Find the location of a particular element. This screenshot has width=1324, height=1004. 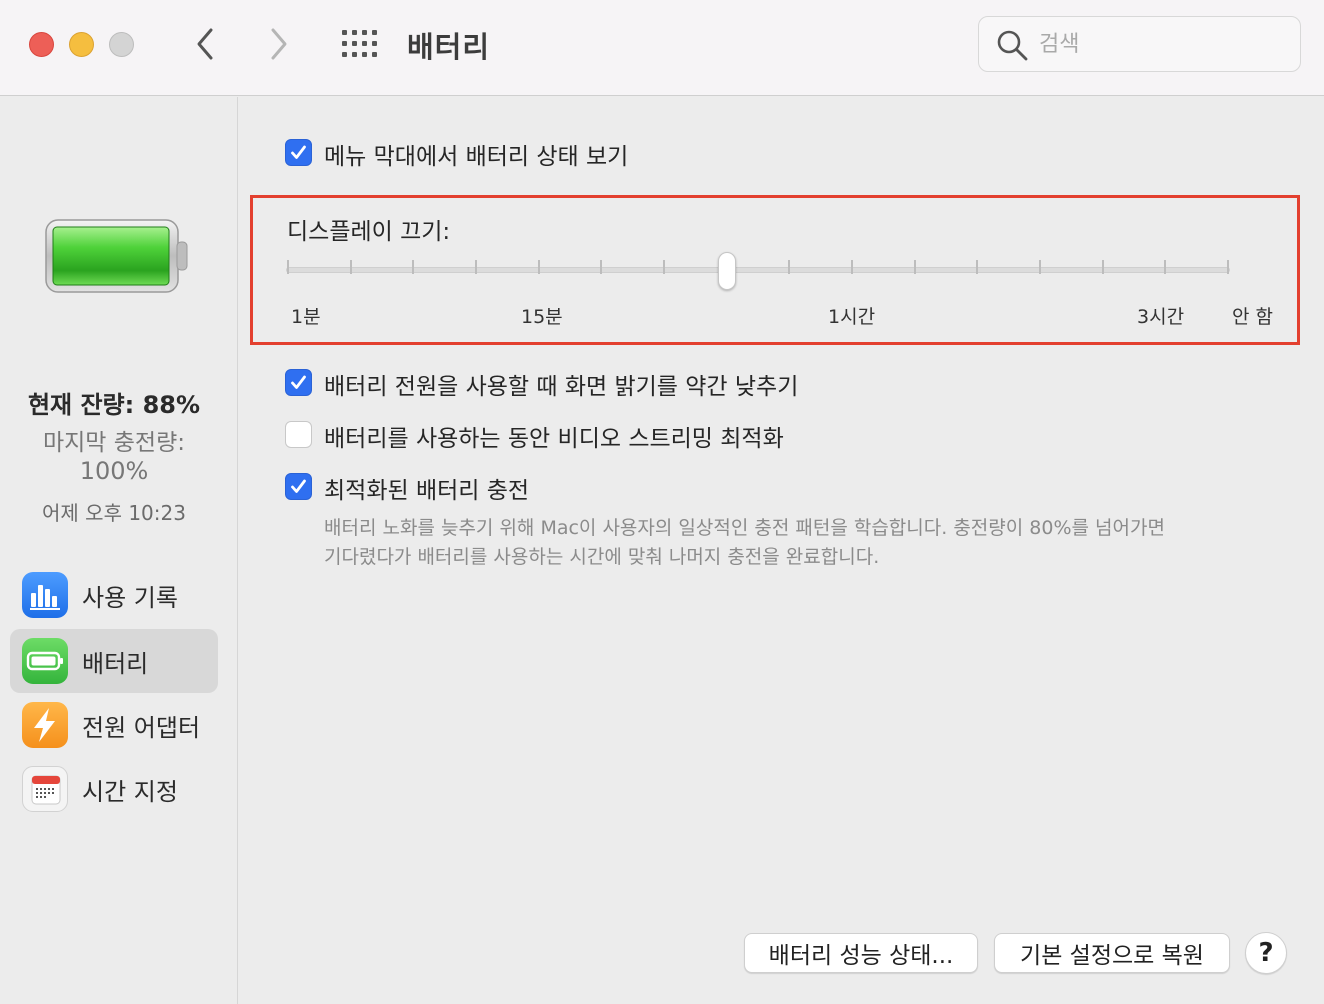

optimize-video-label: 배터리를 사용하는 동안 비디오 스트리밍 최적화 is located at coordinates (554, 439).